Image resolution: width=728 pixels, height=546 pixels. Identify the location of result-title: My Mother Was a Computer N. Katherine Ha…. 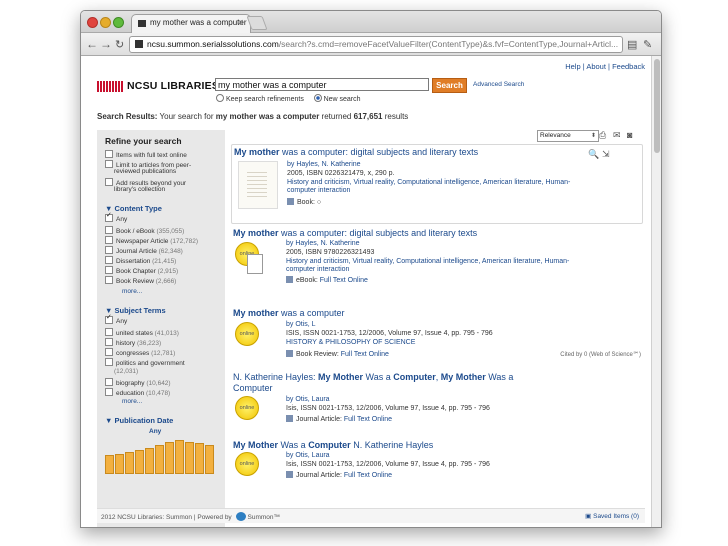
(333, 445).